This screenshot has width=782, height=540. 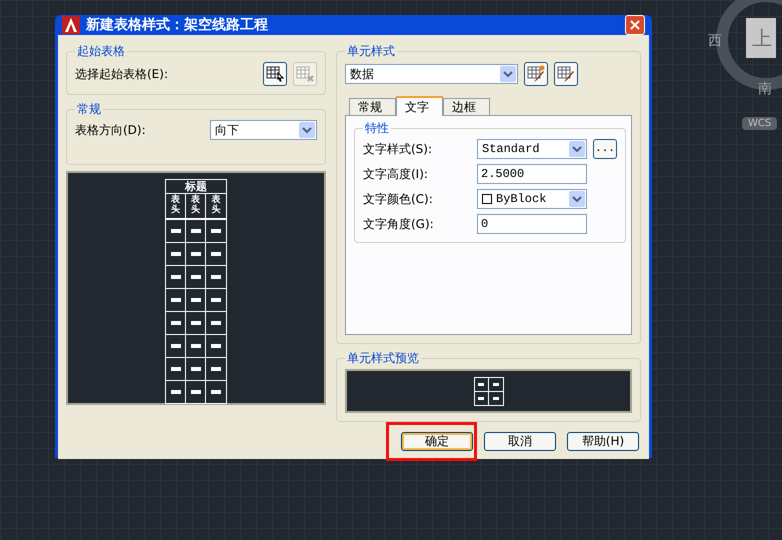 What do you see at coordinates (371, 51) in the screenshot?
I see `group-title: 单元样式` at bounding box center [371, 51].